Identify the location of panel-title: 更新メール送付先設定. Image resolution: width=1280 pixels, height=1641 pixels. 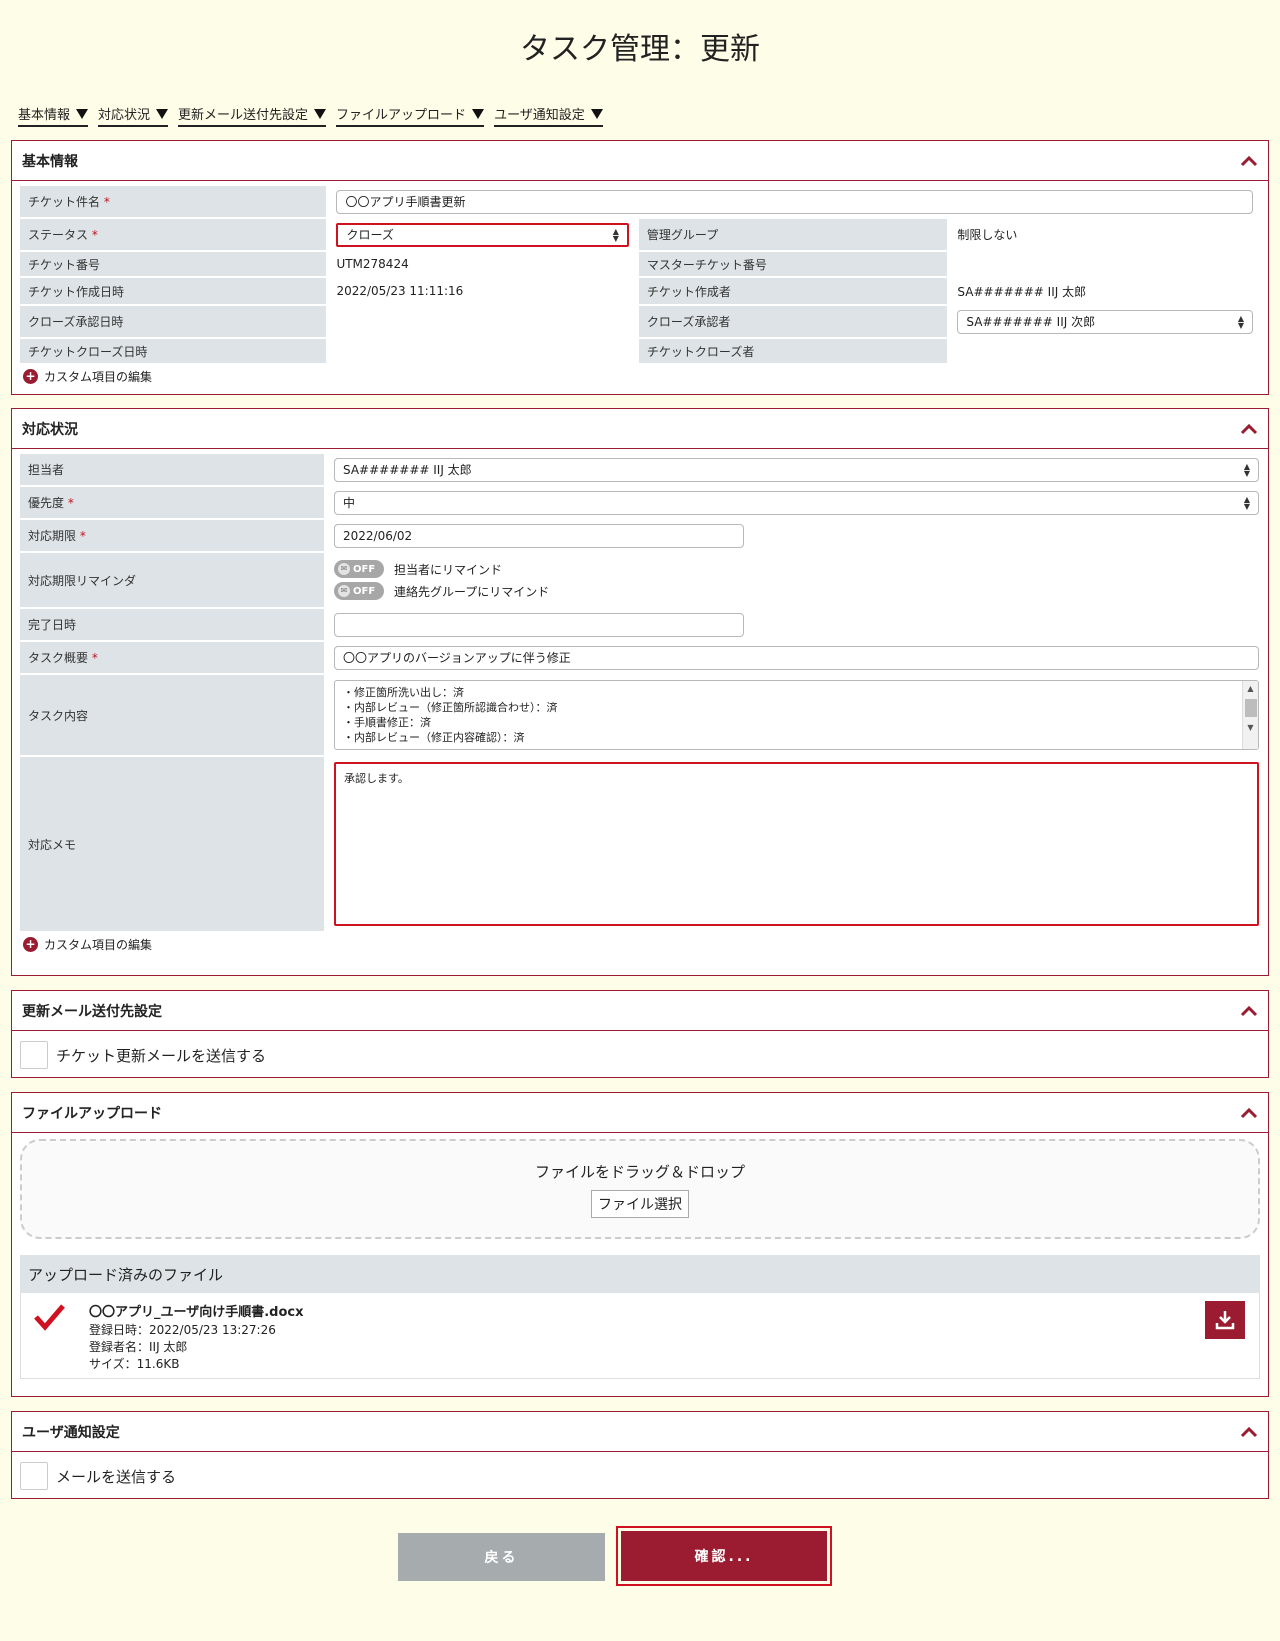
(92, 1011).